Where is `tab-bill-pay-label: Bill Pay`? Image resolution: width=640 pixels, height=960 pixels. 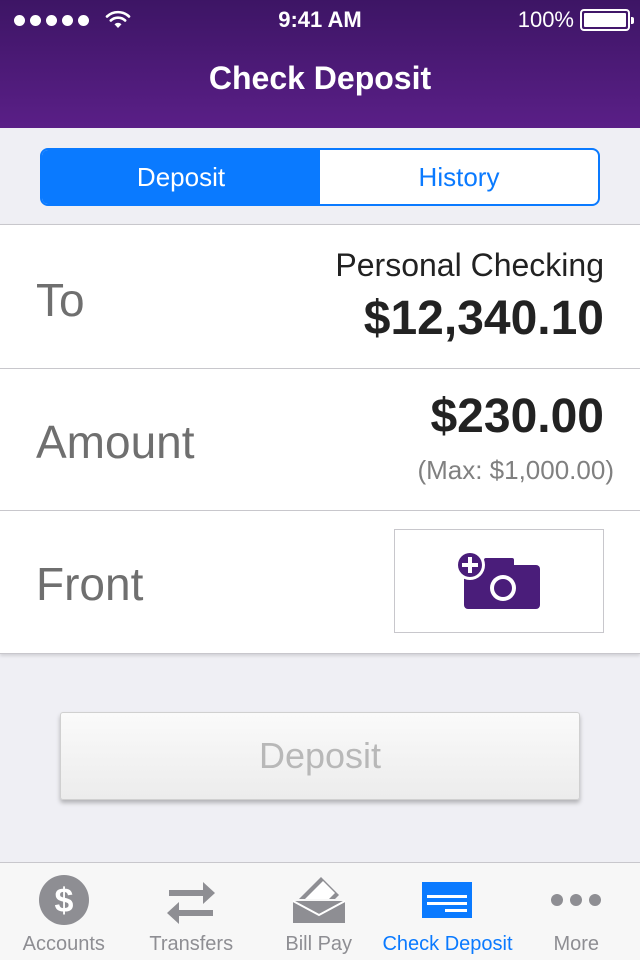 tab-bill-pay-label: Bill Pay is located at coordinates (319, 944).